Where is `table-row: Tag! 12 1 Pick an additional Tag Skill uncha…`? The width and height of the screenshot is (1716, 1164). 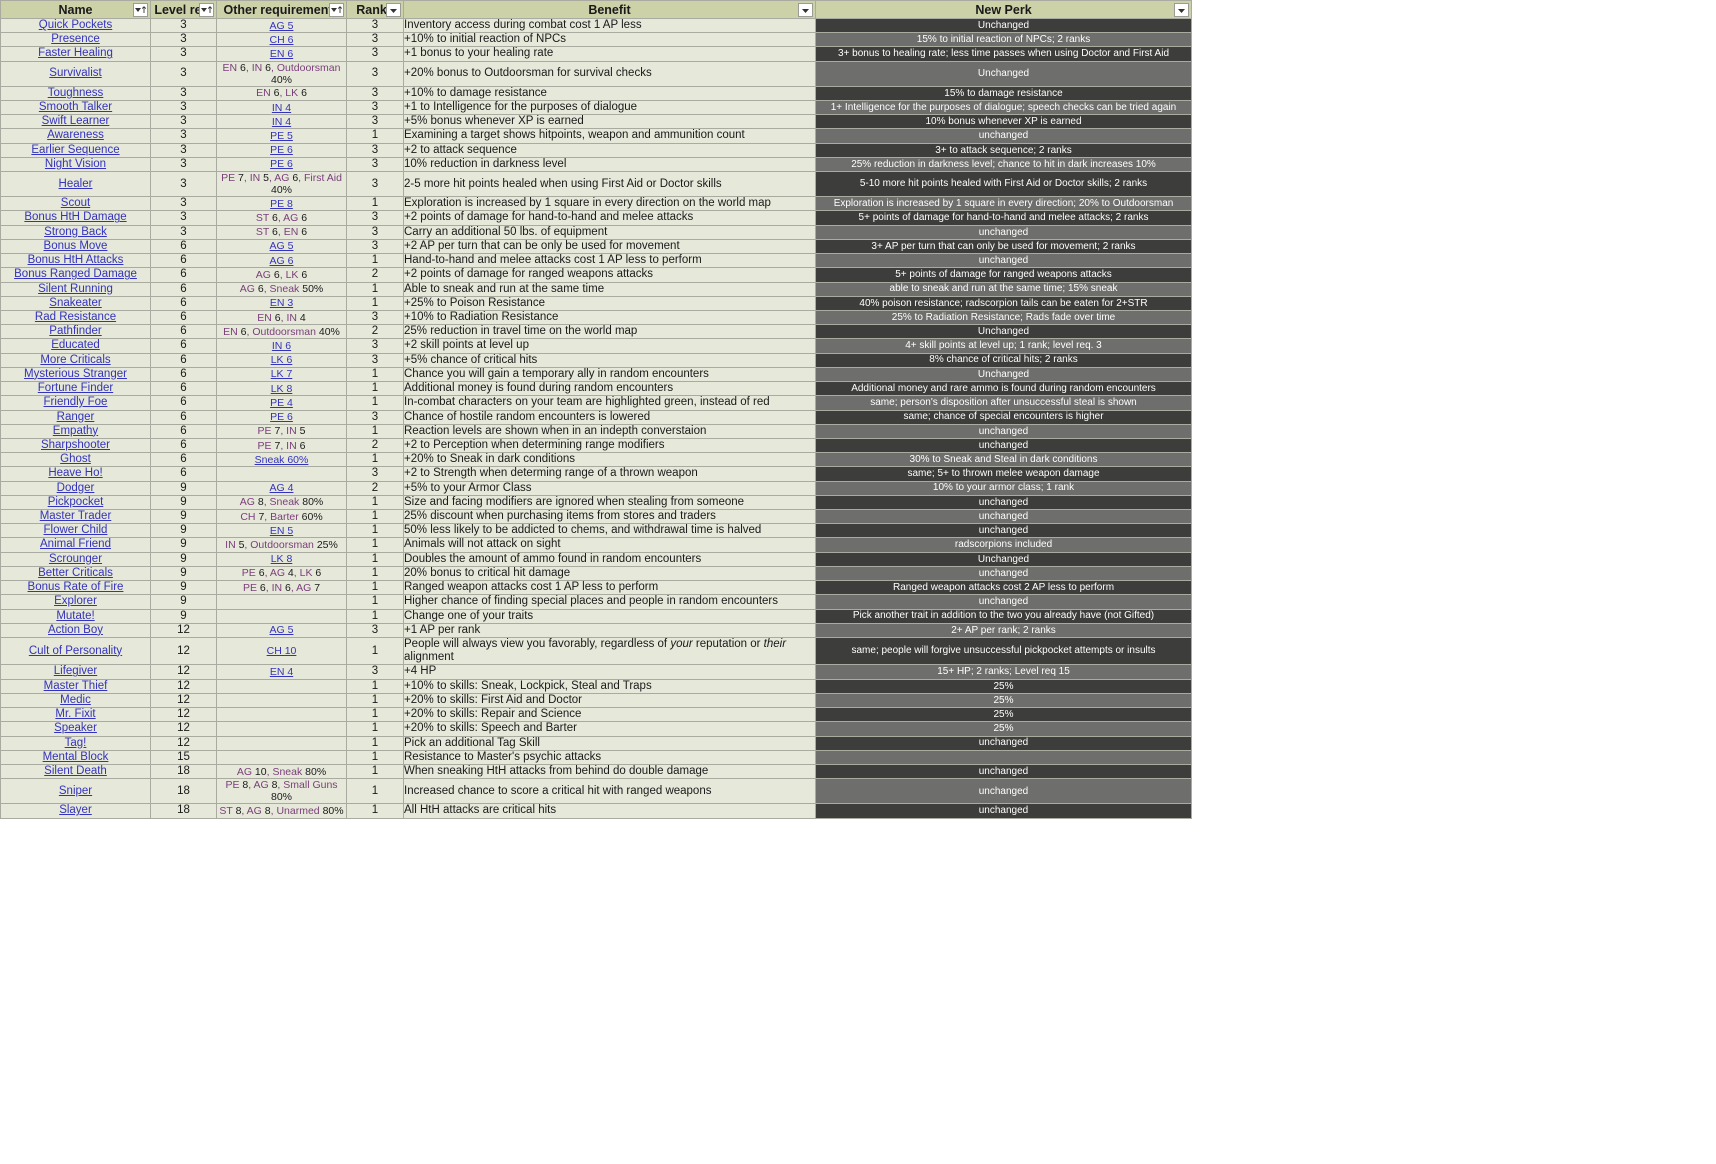
table-row: Tag! 12 1 Pick an additional Tag Skill uncha… is located at coordinates (596, 743).